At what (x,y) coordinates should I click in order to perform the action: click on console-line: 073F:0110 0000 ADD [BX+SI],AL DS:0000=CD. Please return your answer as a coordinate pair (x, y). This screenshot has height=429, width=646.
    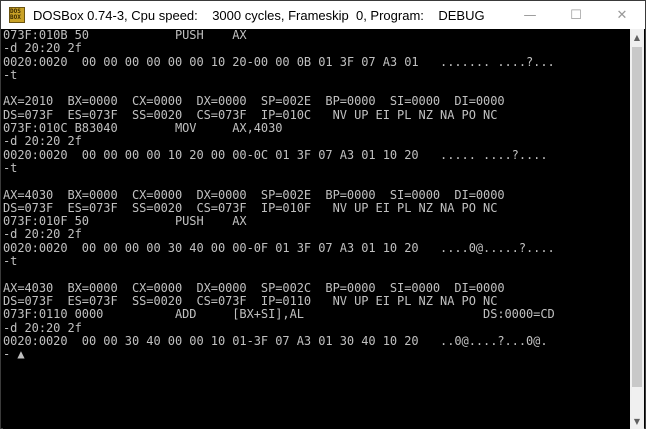
    Looking at the image, I should click on (279, 314).